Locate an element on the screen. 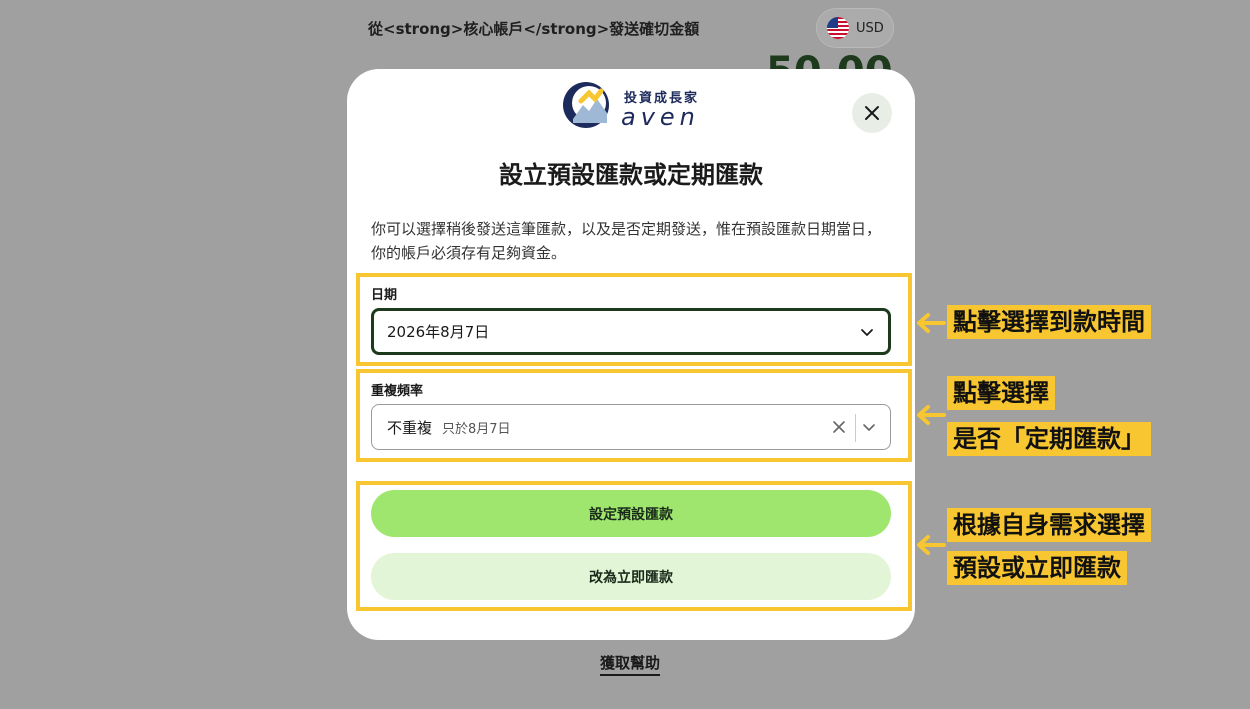  callout-repeat-line1: 點擊選擇 is located at coordinates (1001, 393).